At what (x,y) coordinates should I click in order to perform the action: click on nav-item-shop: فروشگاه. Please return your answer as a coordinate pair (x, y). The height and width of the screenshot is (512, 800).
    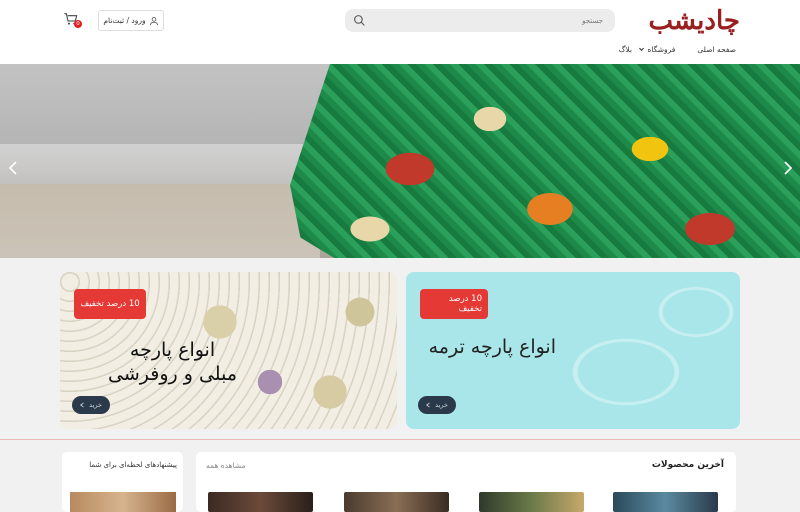
    Looking at the image, I should click on (656, 49).